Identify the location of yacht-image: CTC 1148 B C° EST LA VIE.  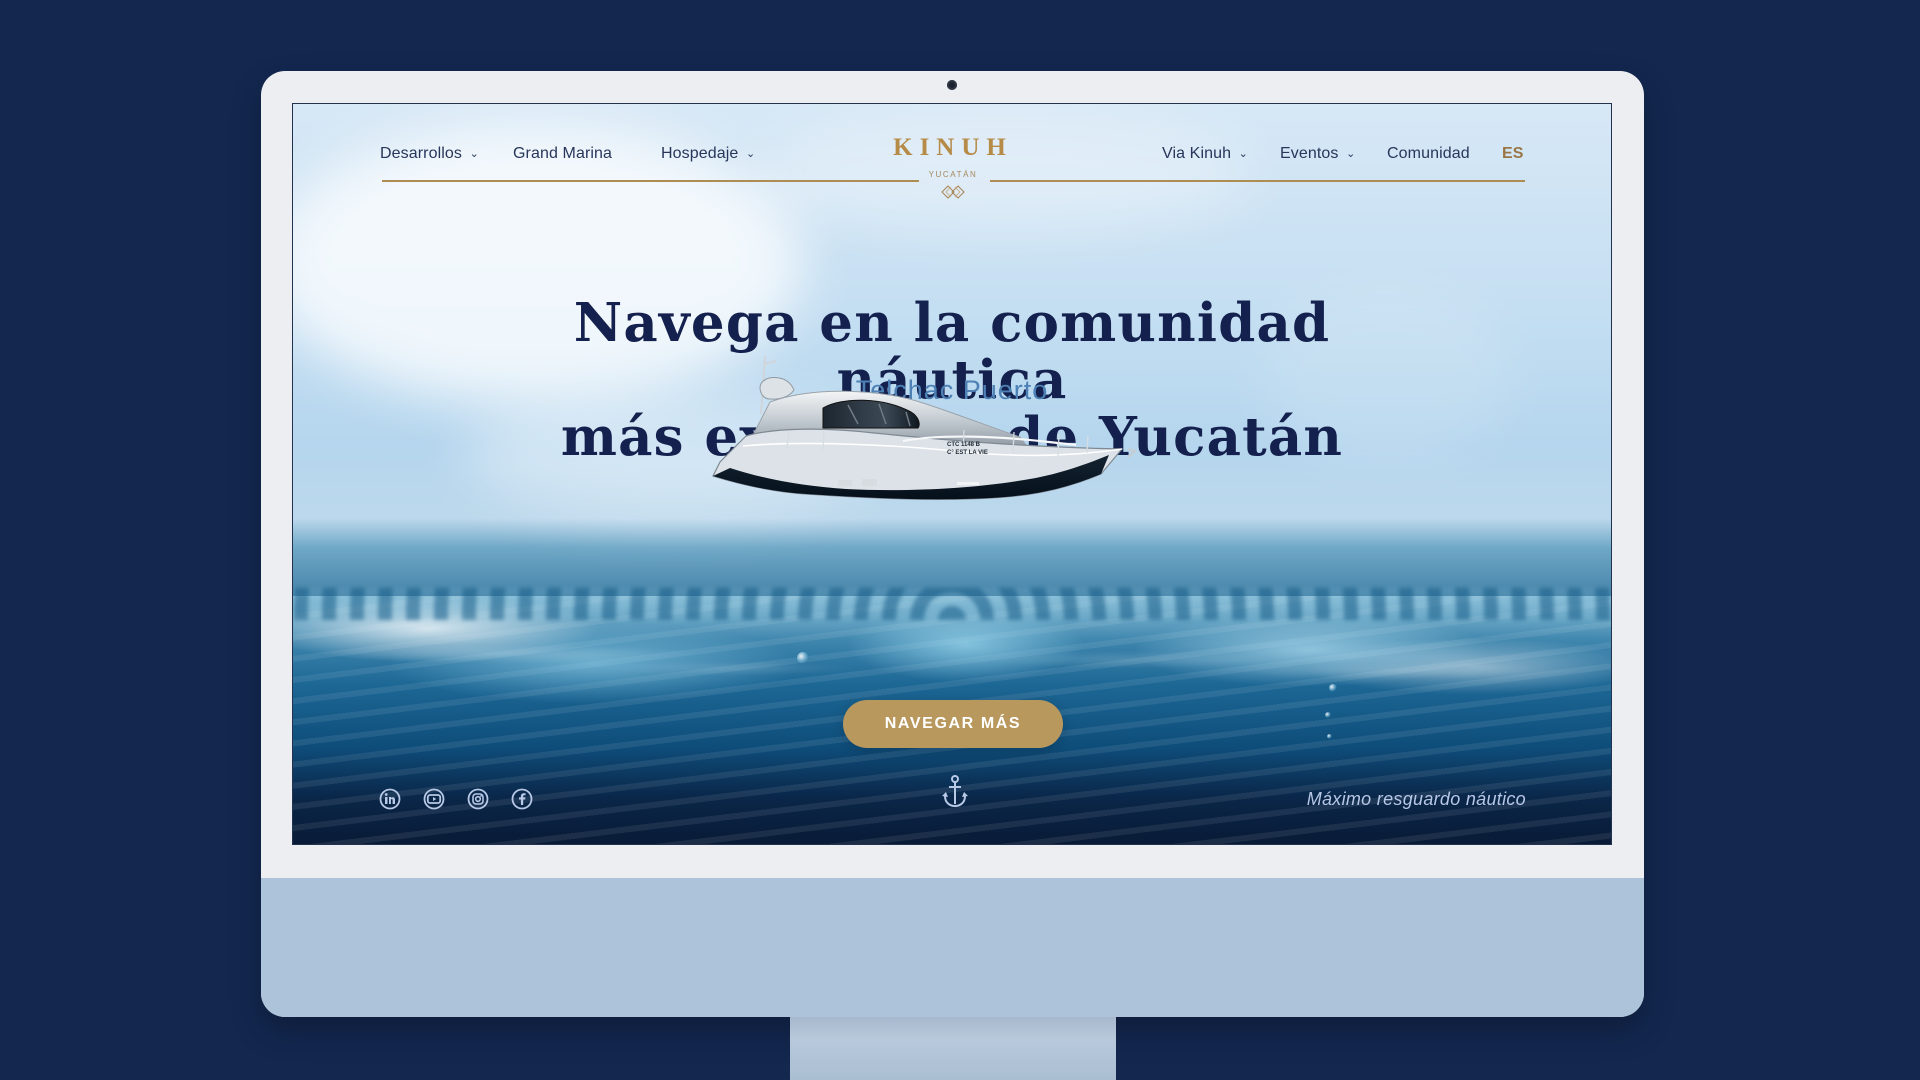
(925, 427).